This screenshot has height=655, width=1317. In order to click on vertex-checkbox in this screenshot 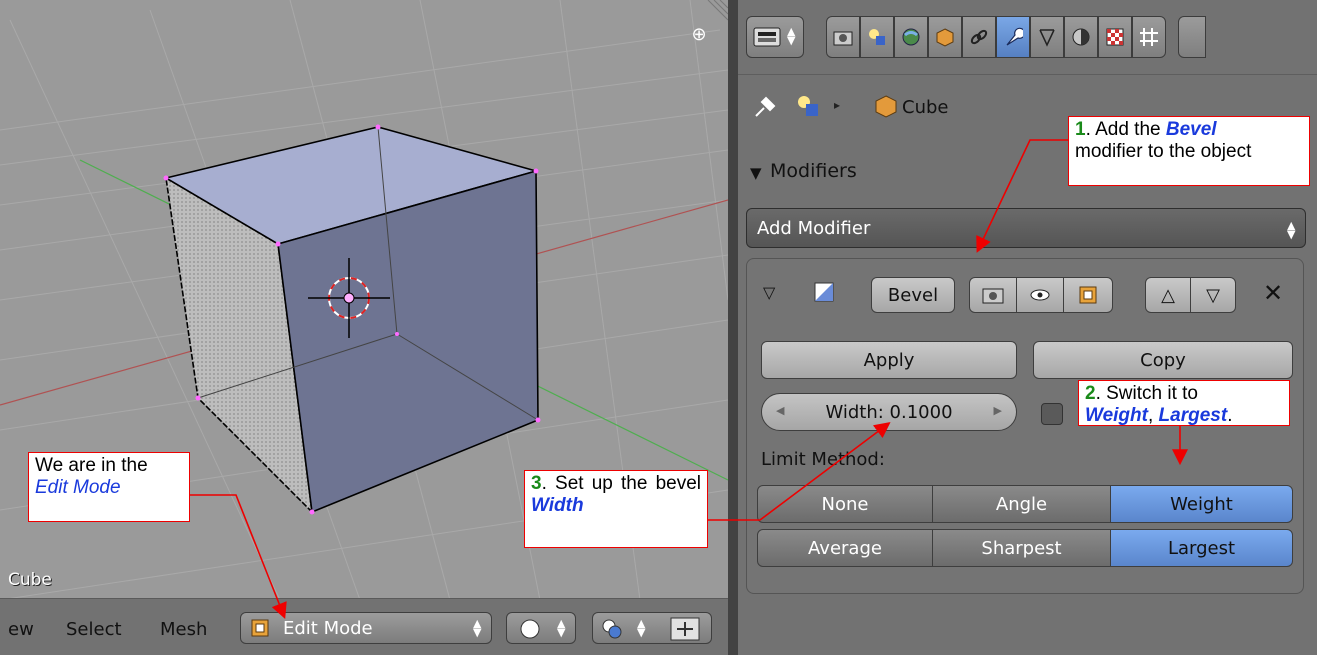, I will do `click(1052, 414)`.